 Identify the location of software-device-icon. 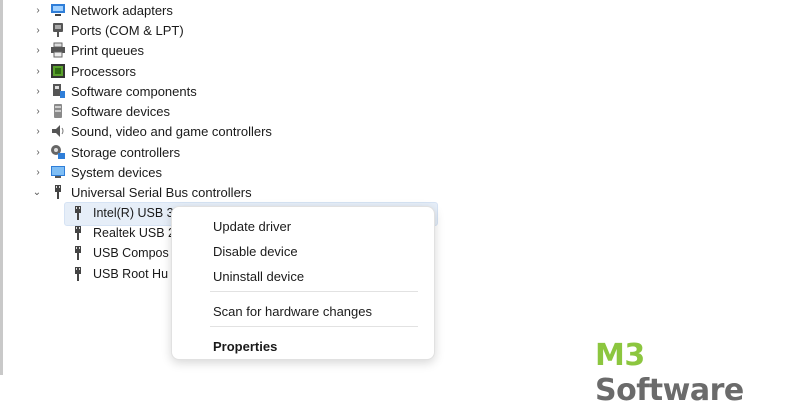
(58, 111).